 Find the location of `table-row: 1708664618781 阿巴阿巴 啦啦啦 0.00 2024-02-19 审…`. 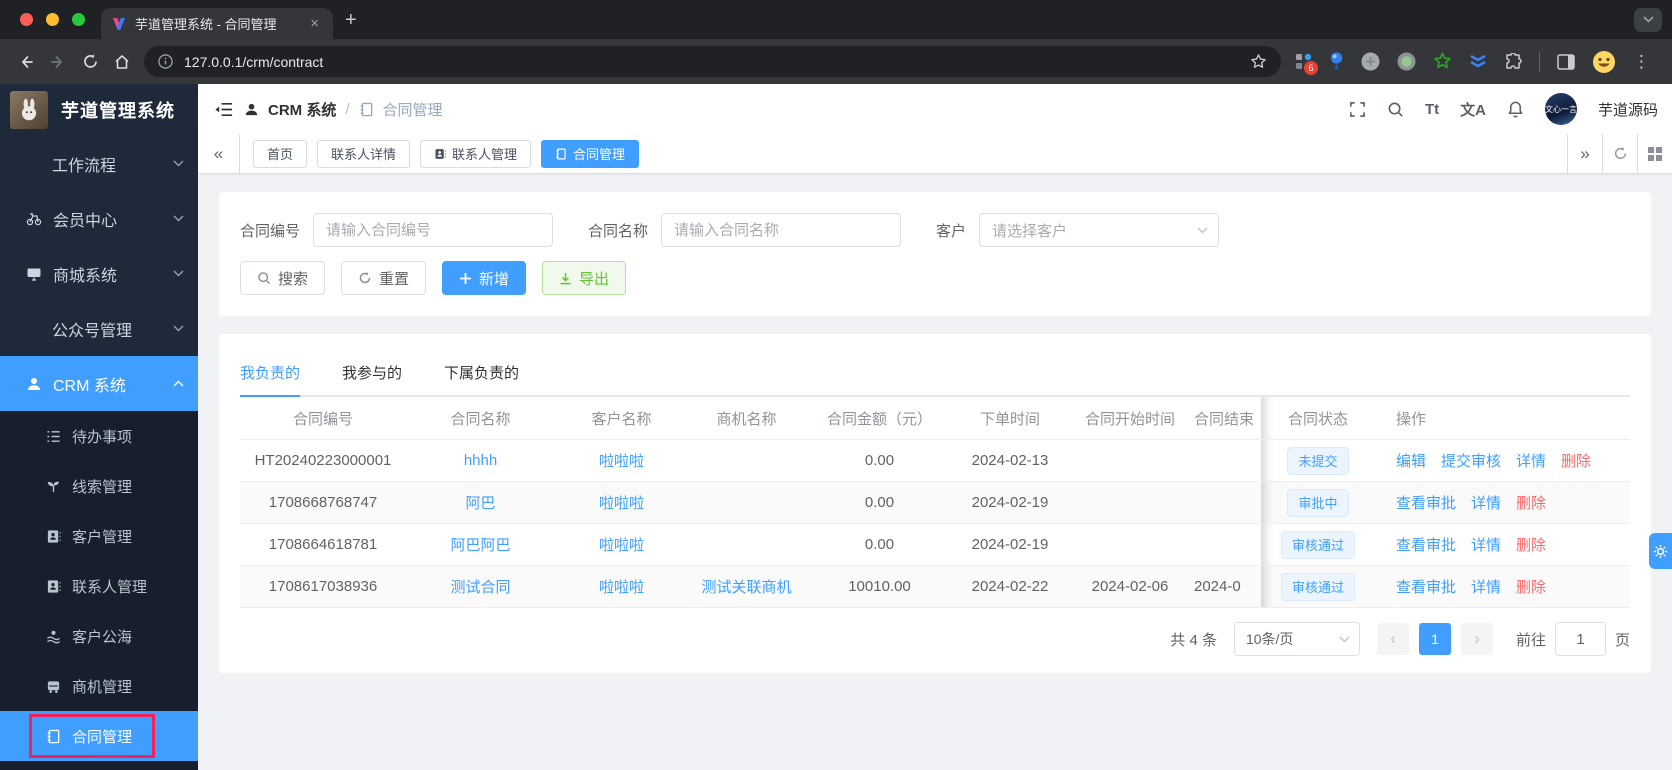

table-row: 1708664618781 阿巴阿巴 啦啦啦 0.00 2024-02-19 审… is located at coordinates (935, 545).